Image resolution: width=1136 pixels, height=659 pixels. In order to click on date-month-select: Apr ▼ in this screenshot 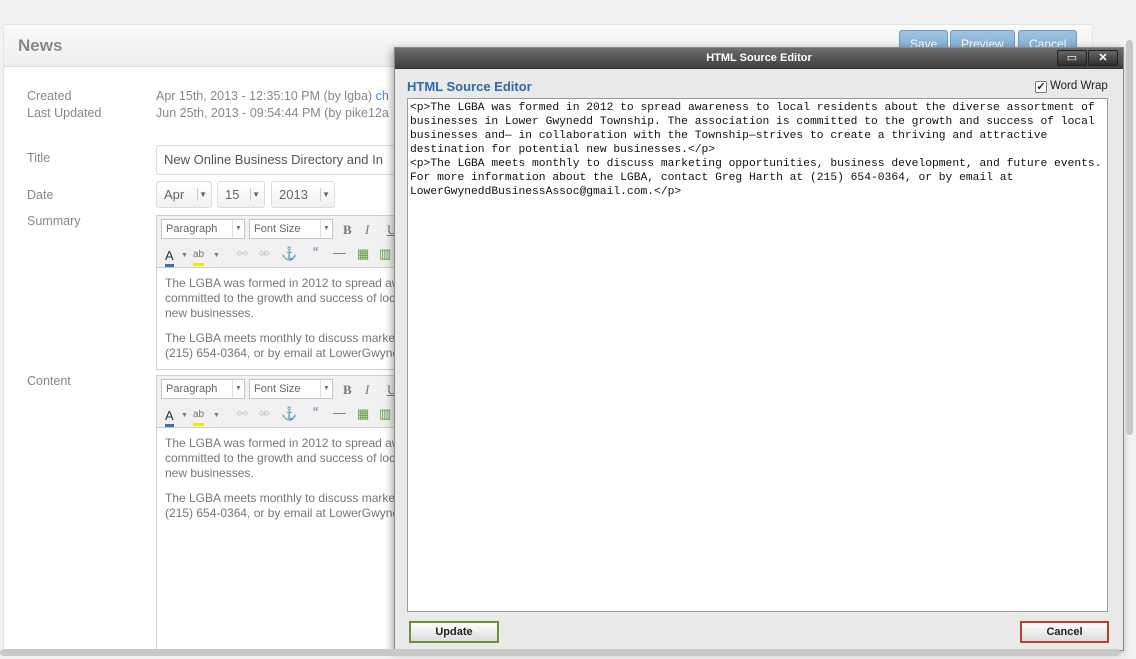, I will do `click(184, 194)`.